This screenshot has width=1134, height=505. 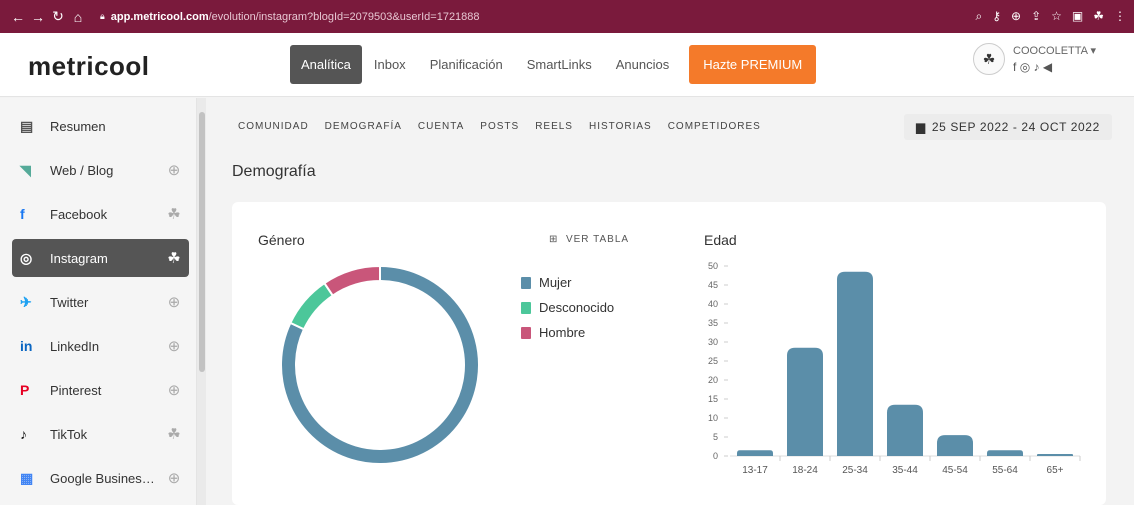 What do you see at coordinates (562, 332) in the screenshot?
I see `legend-label: Hombre` at bounding box center [562, 332].